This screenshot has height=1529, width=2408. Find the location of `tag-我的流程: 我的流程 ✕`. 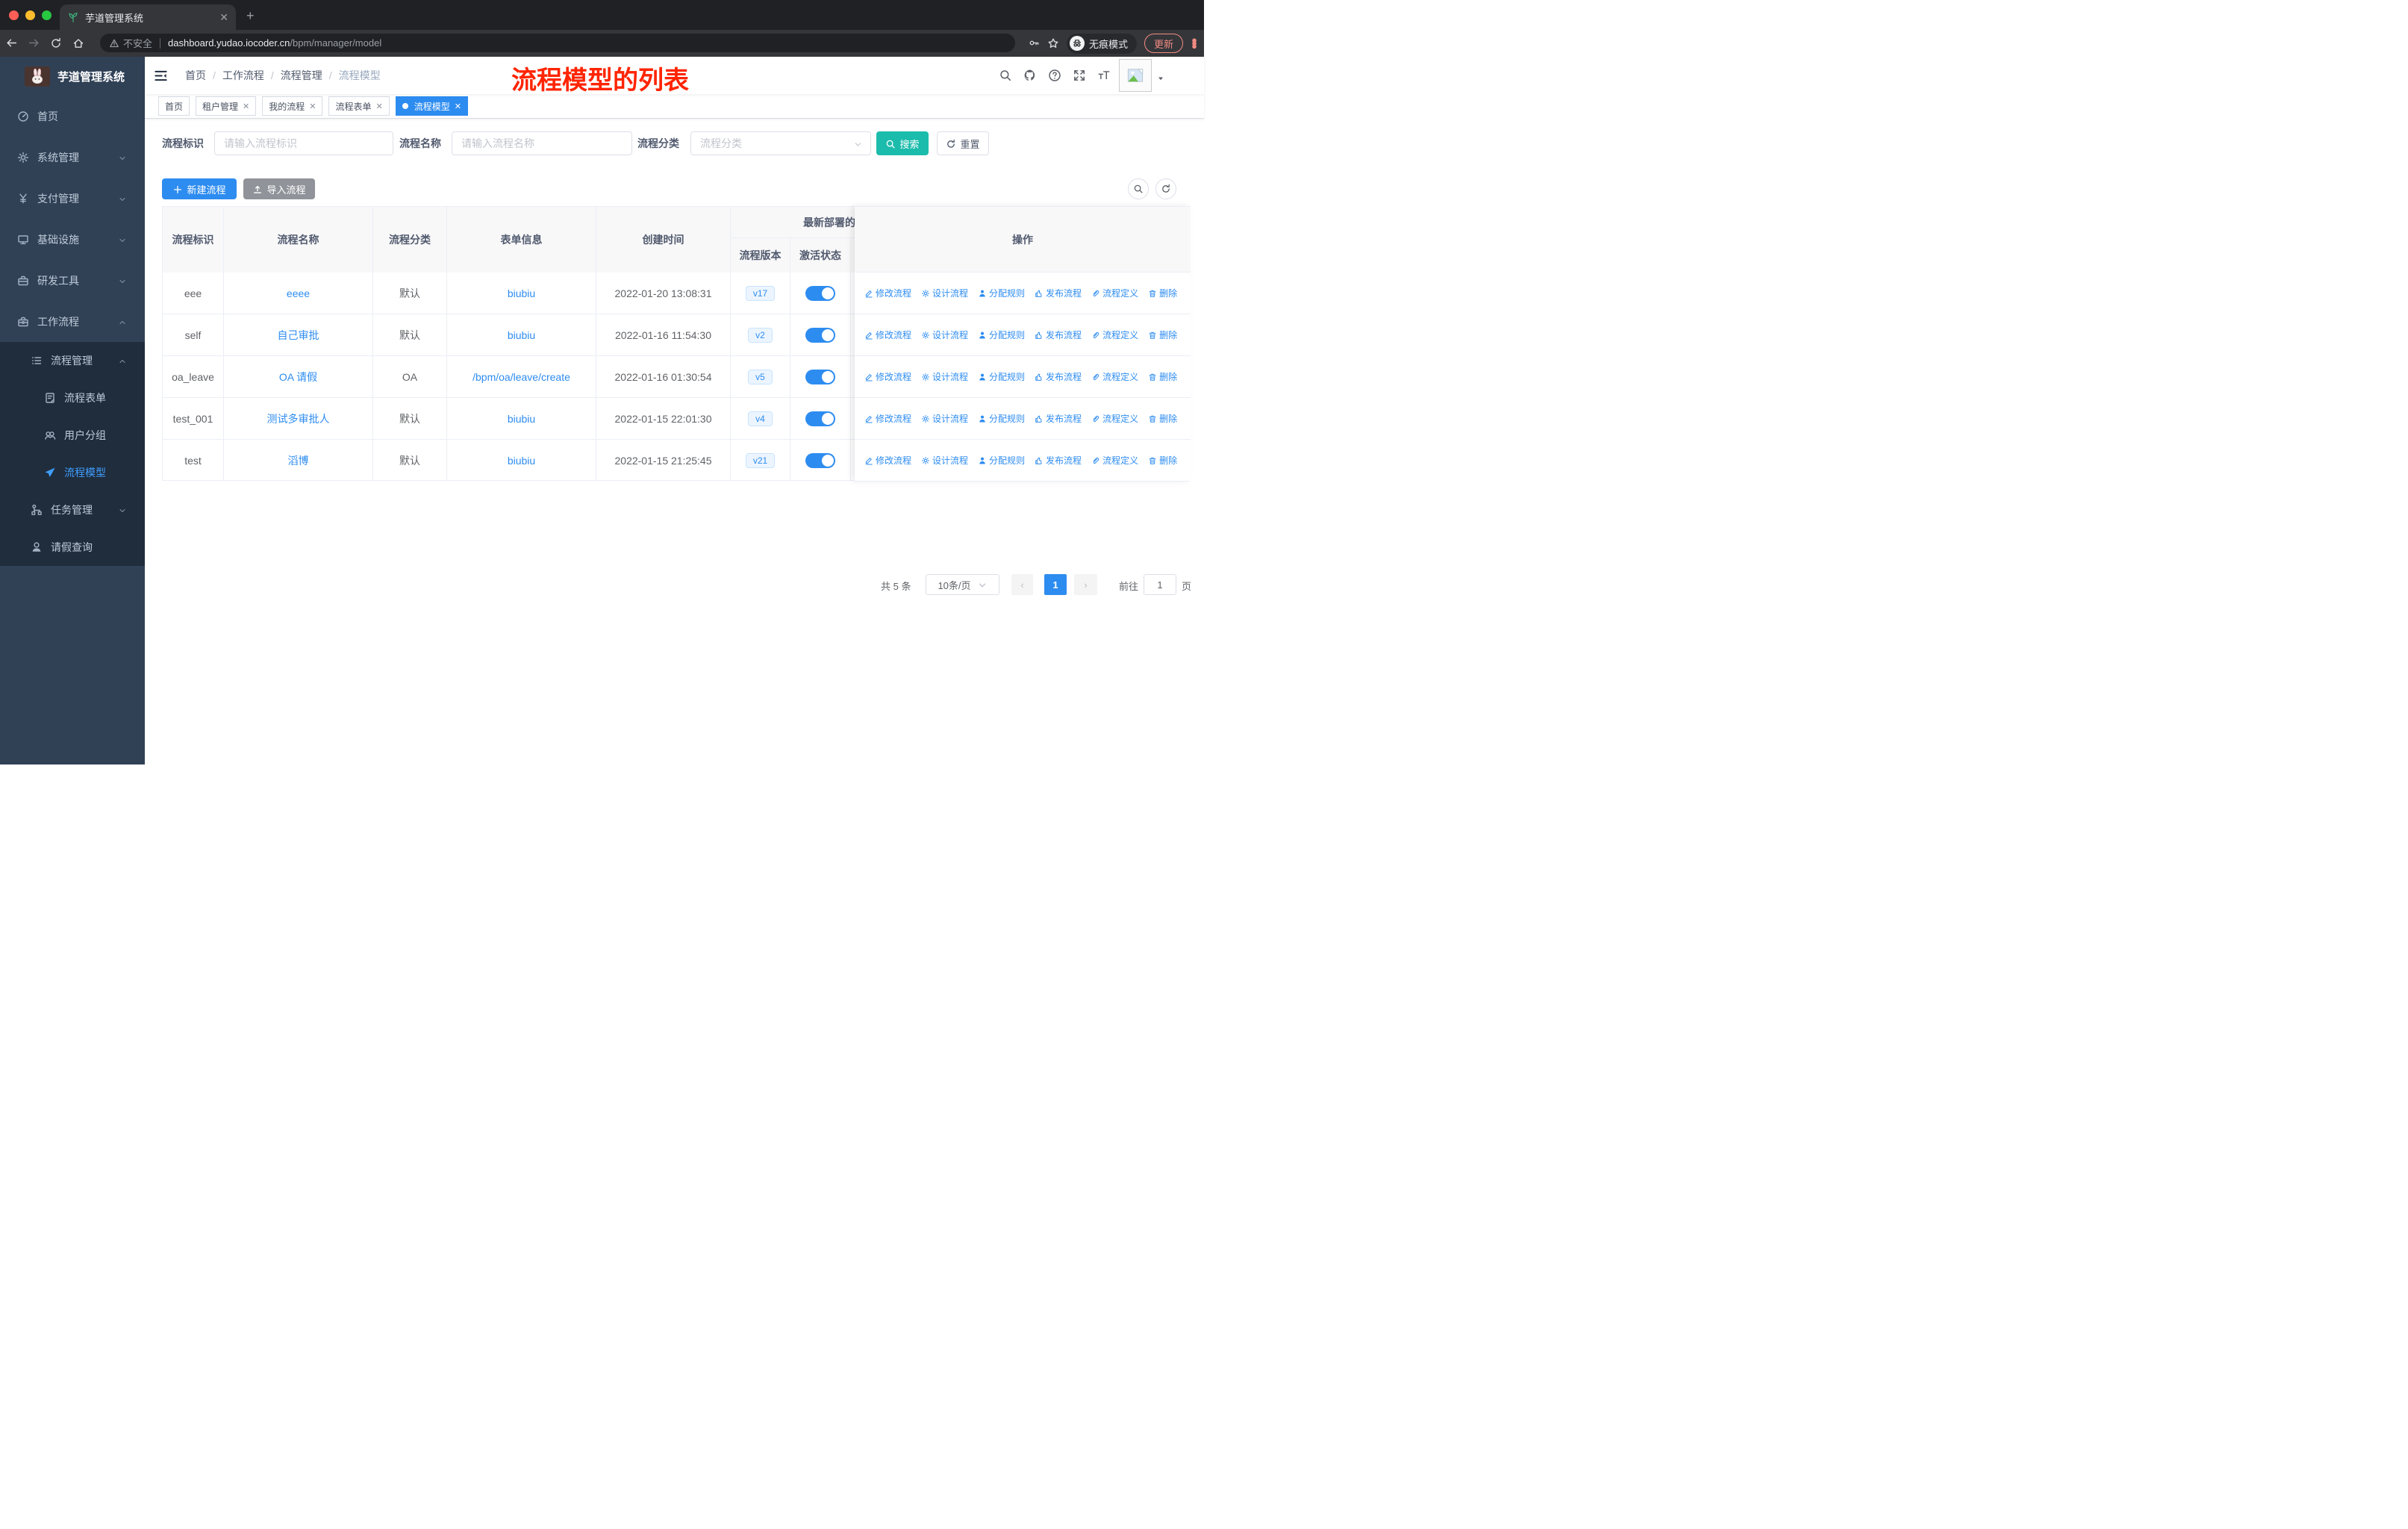

tag-我的流程: 我的流程 ✕ is located at coordinates (292, 106).